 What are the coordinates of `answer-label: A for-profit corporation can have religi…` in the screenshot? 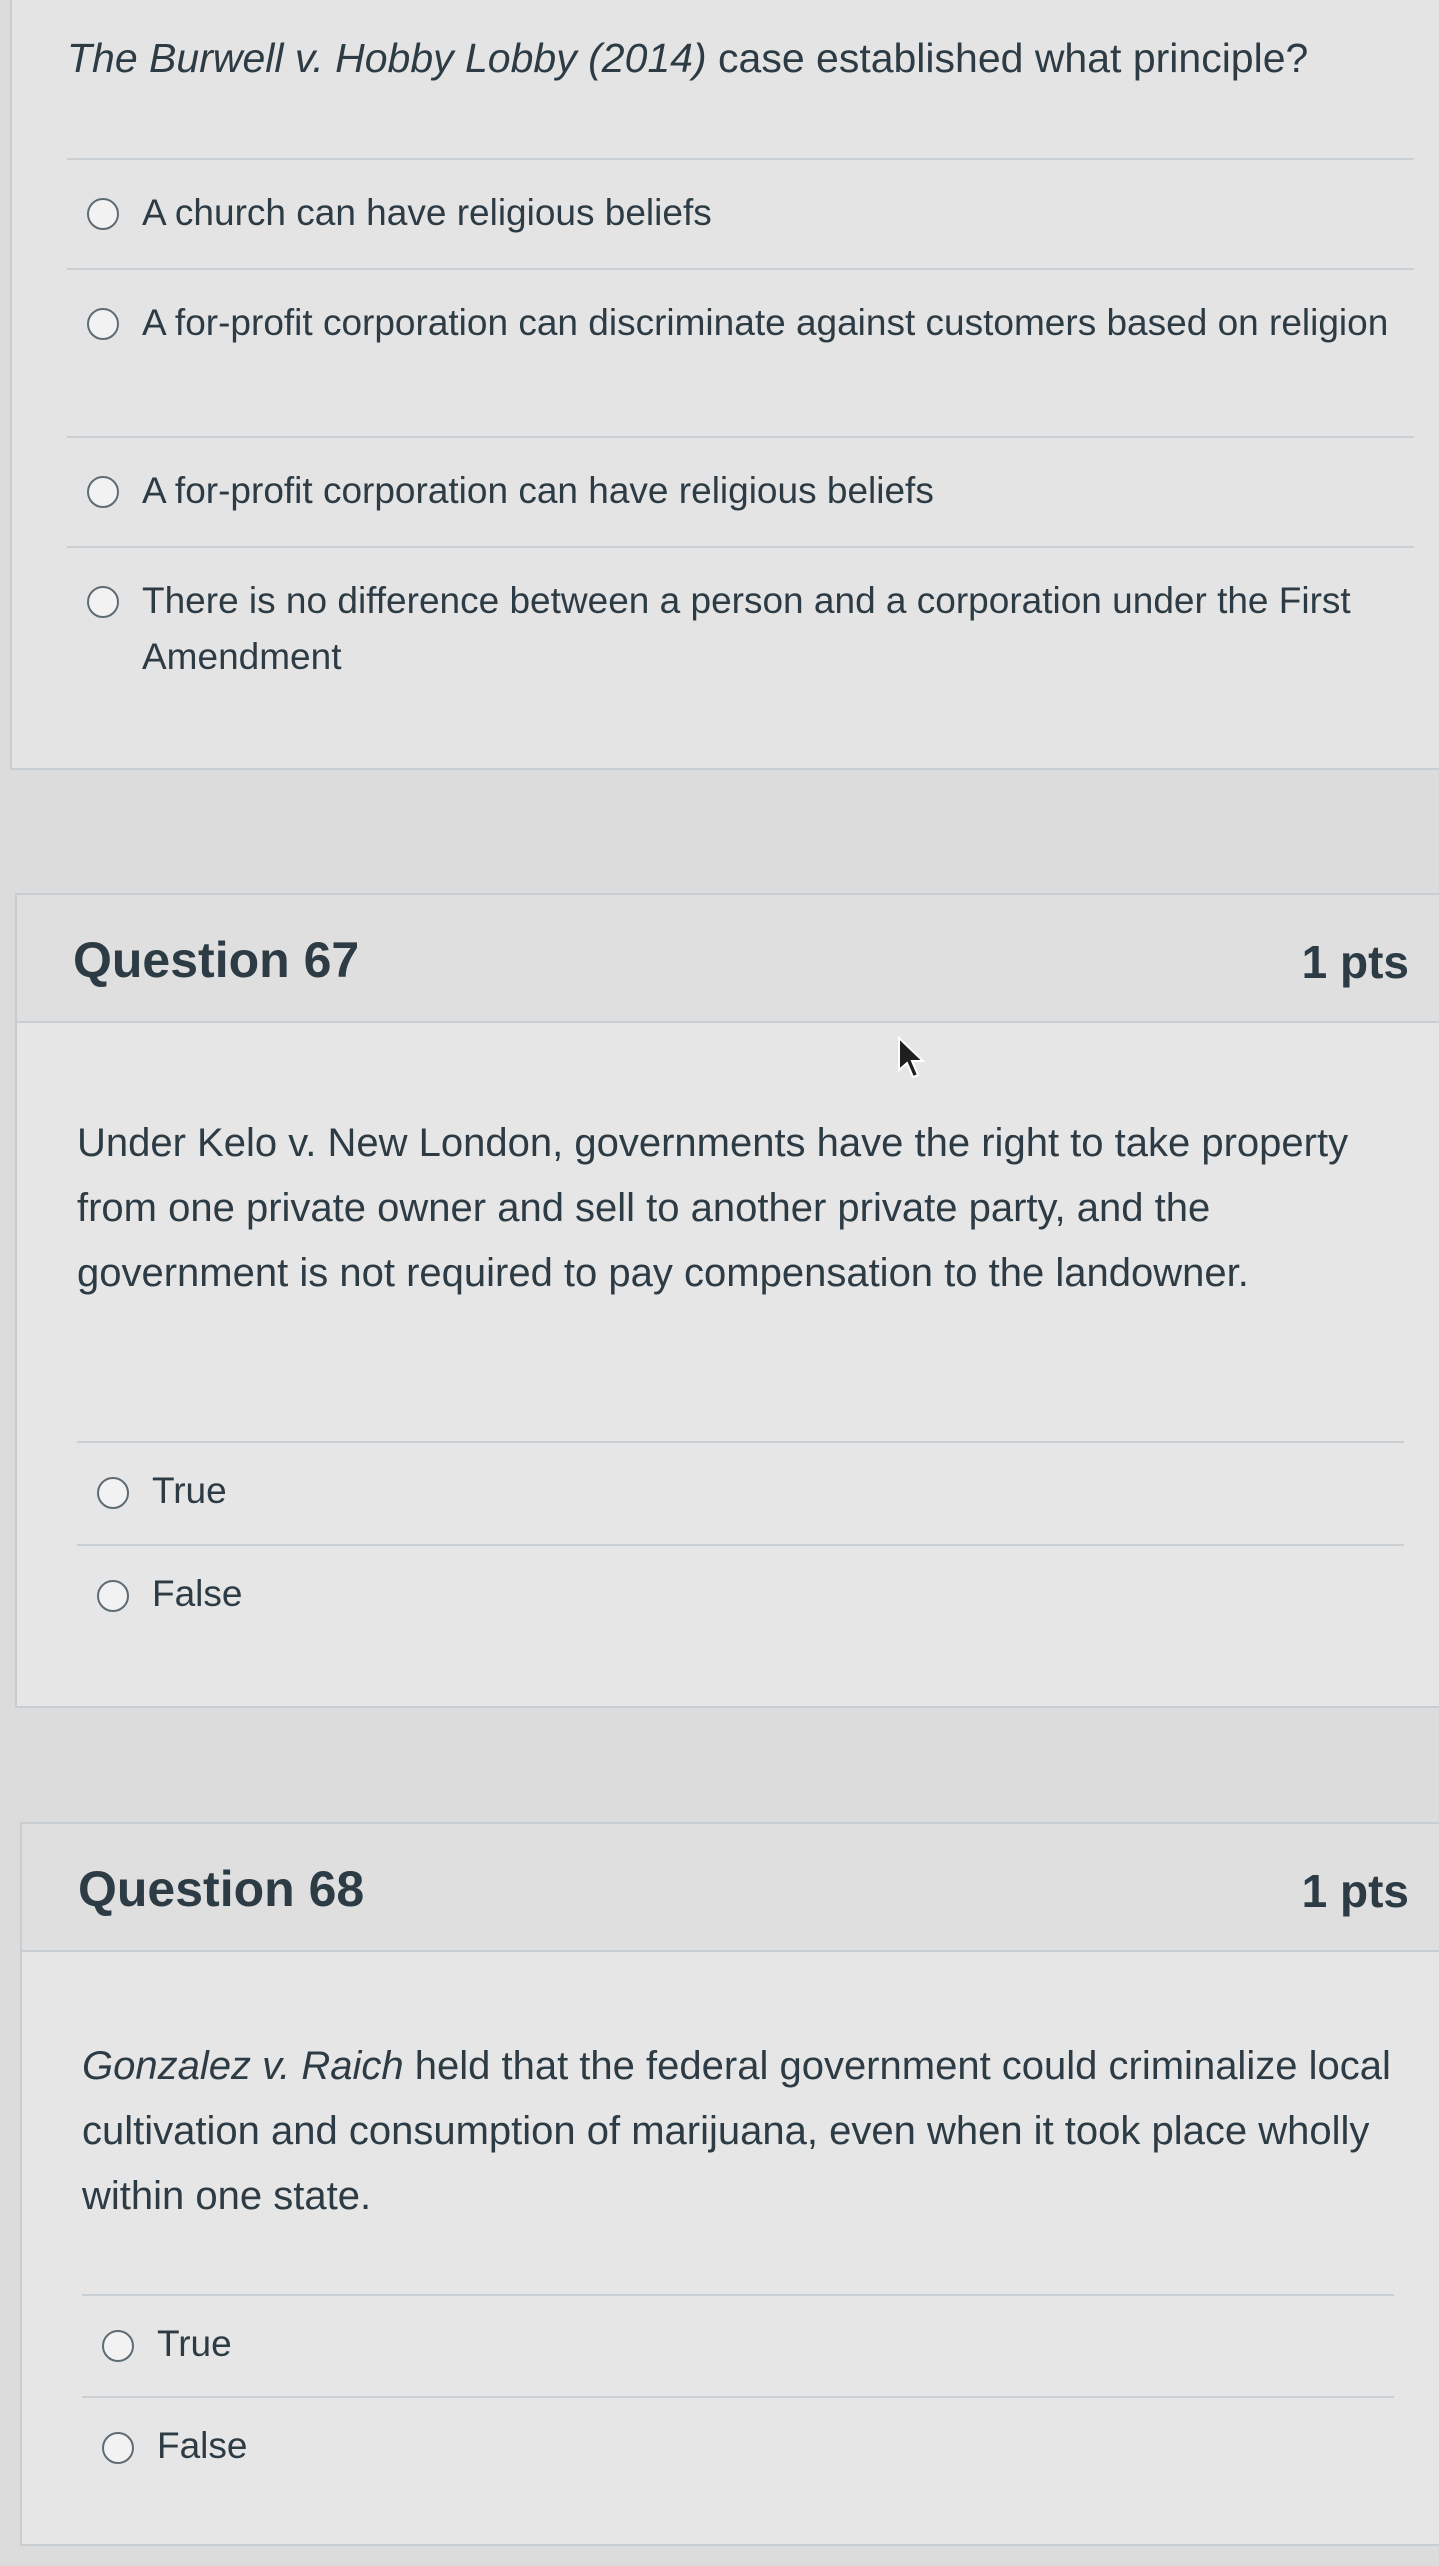 It's located at (538, 490).